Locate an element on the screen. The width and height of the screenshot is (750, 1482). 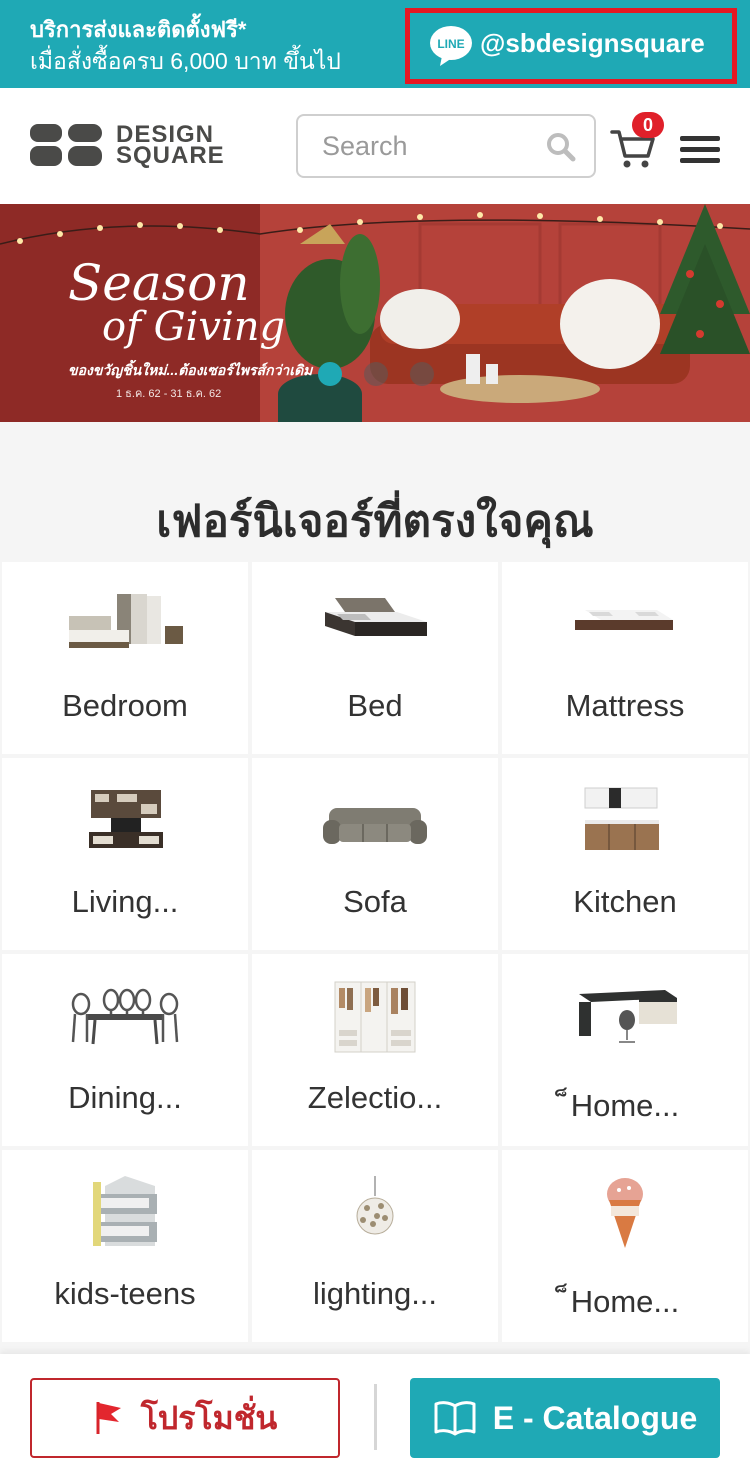
flag-icon is located at coordinates (108, 1418).